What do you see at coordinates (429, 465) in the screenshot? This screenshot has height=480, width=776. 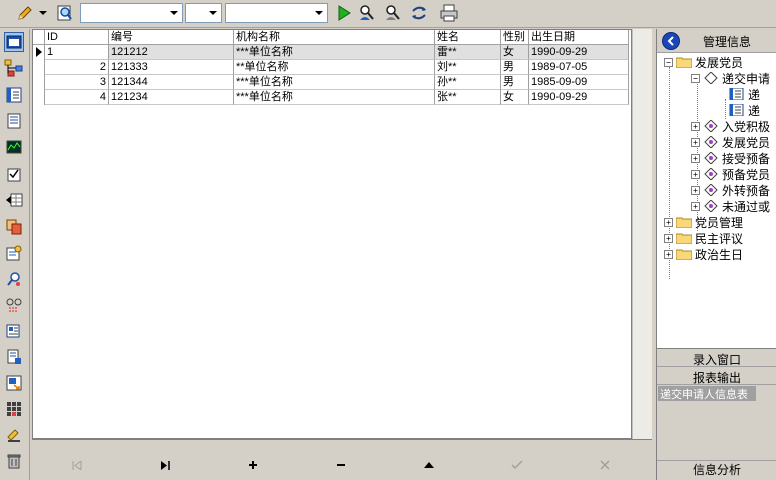 I see `edit-record-icon` at bounding box center [429, 465].